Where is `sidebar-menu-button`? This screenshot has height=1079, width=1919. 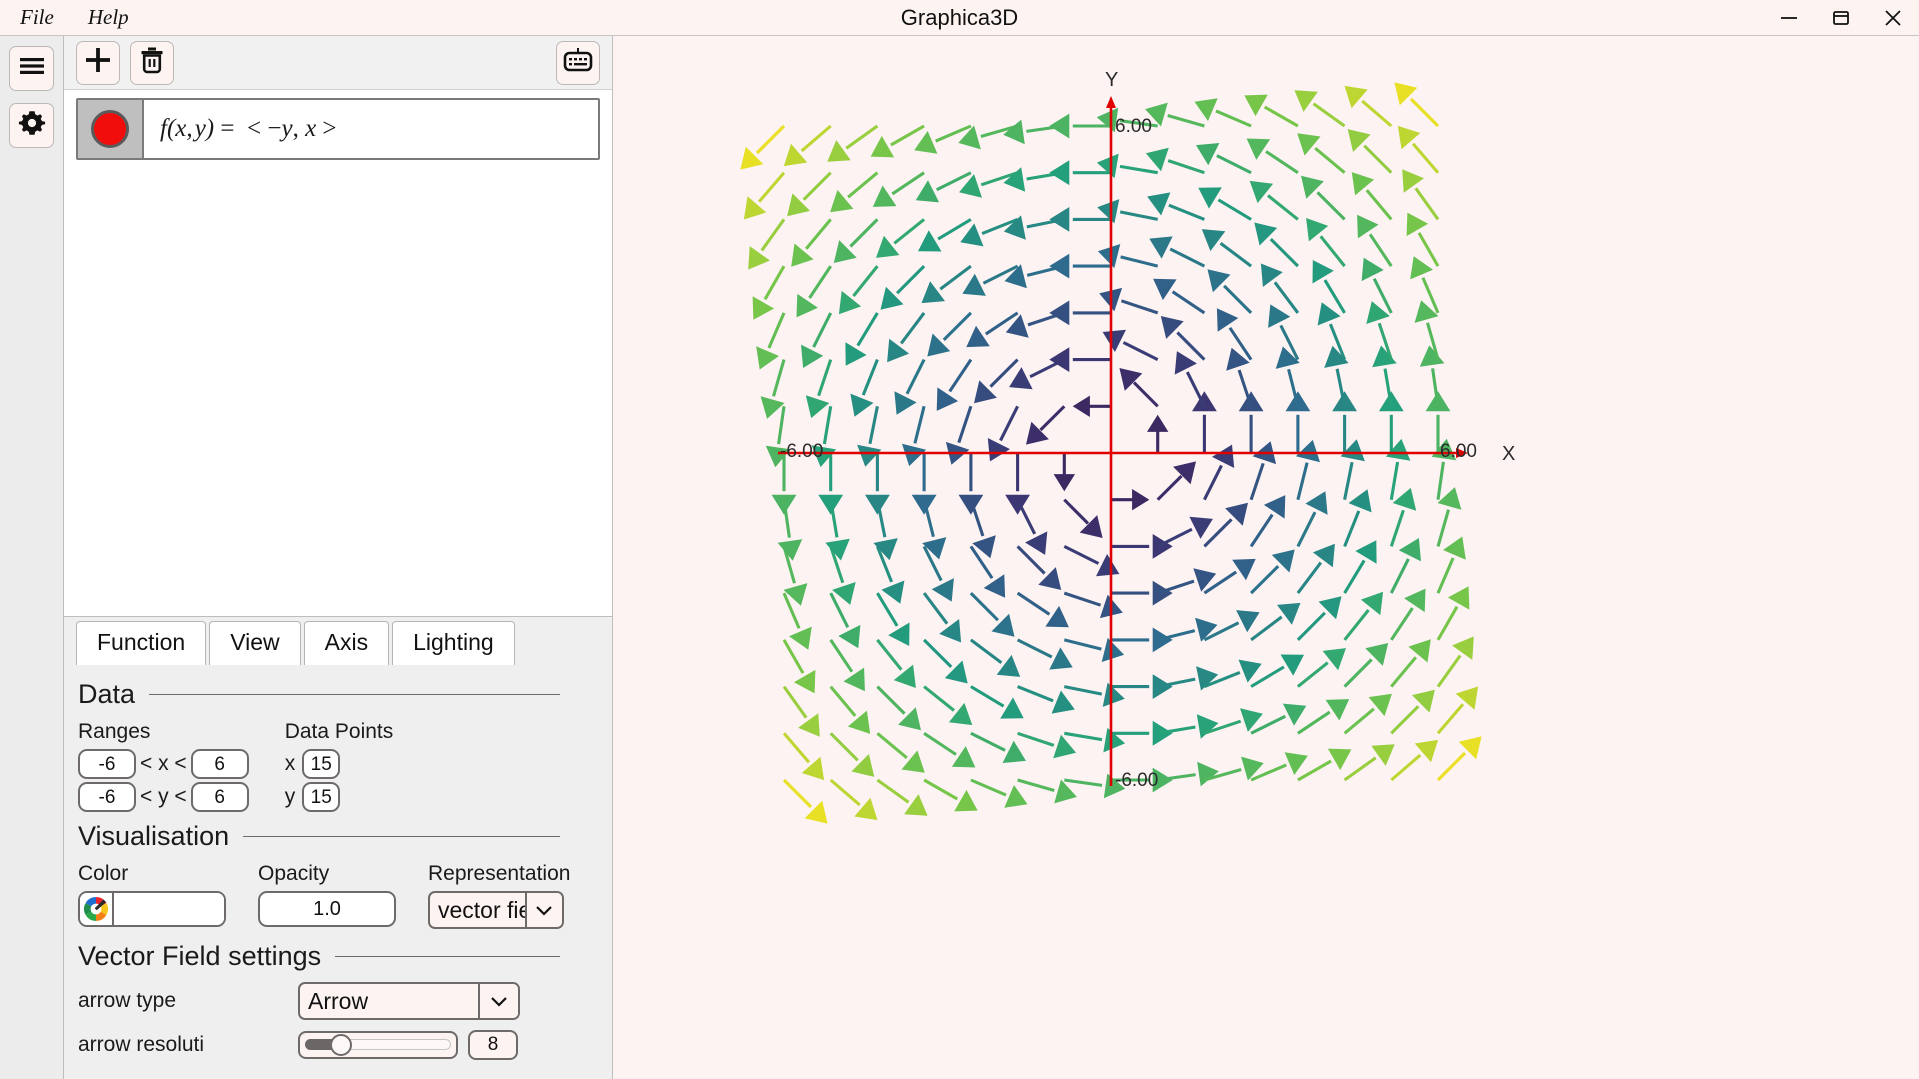
sidebar-menu-button is located at coordinates (31, 68).